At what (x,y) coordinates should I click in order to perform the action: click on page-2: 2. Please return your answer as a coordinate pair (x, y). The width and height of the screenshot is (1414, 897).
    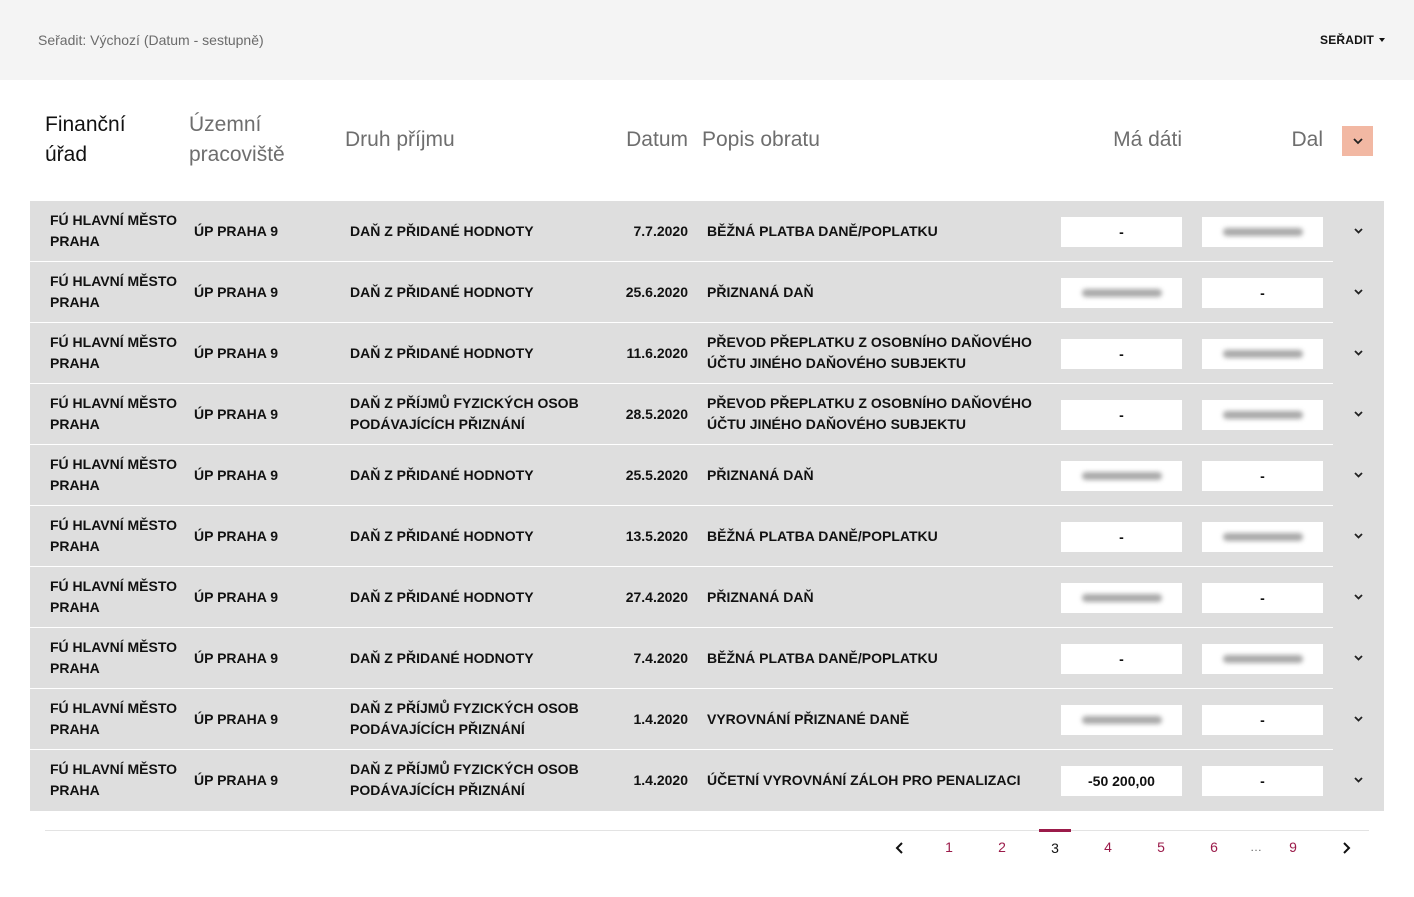
    Looking at the image, I should click on (1002, 847).